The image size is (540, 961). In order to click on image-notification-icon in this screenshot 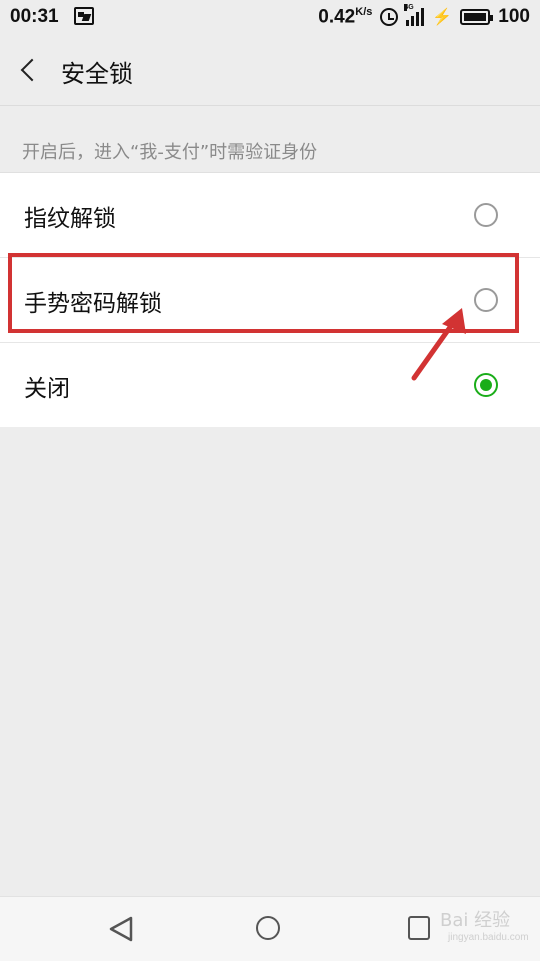, I will do `click(84, 16)`.